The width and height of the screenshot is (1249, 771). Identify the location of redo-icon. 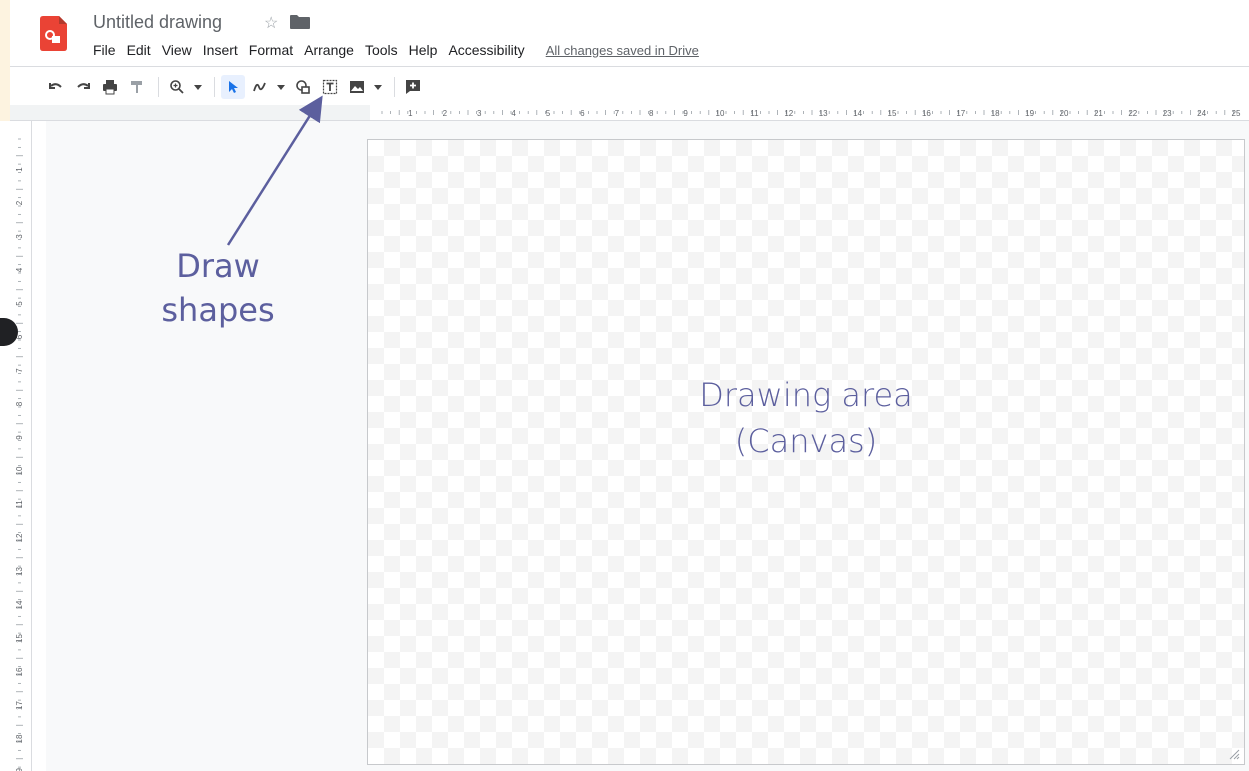
(83, 86).